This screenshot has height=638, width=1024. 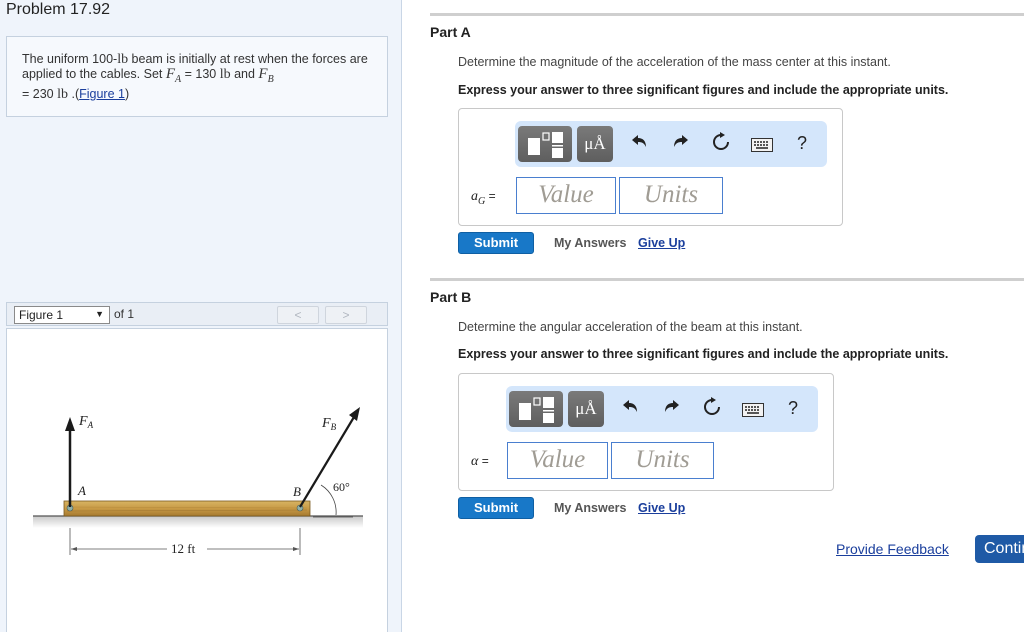 I want to click on part-b-answer-box: μÅ ? α = Value Units, so click(x=646, y=432).